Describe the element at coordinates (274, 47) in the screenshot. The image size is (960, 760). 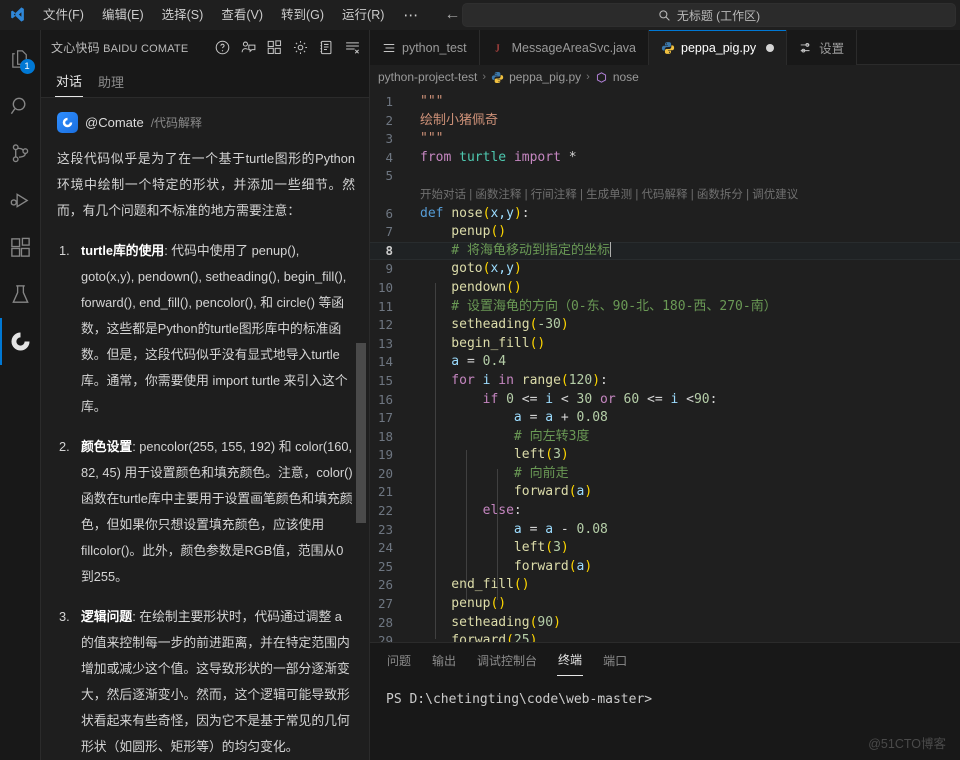
I see `extensions-layout-icon` at that location.